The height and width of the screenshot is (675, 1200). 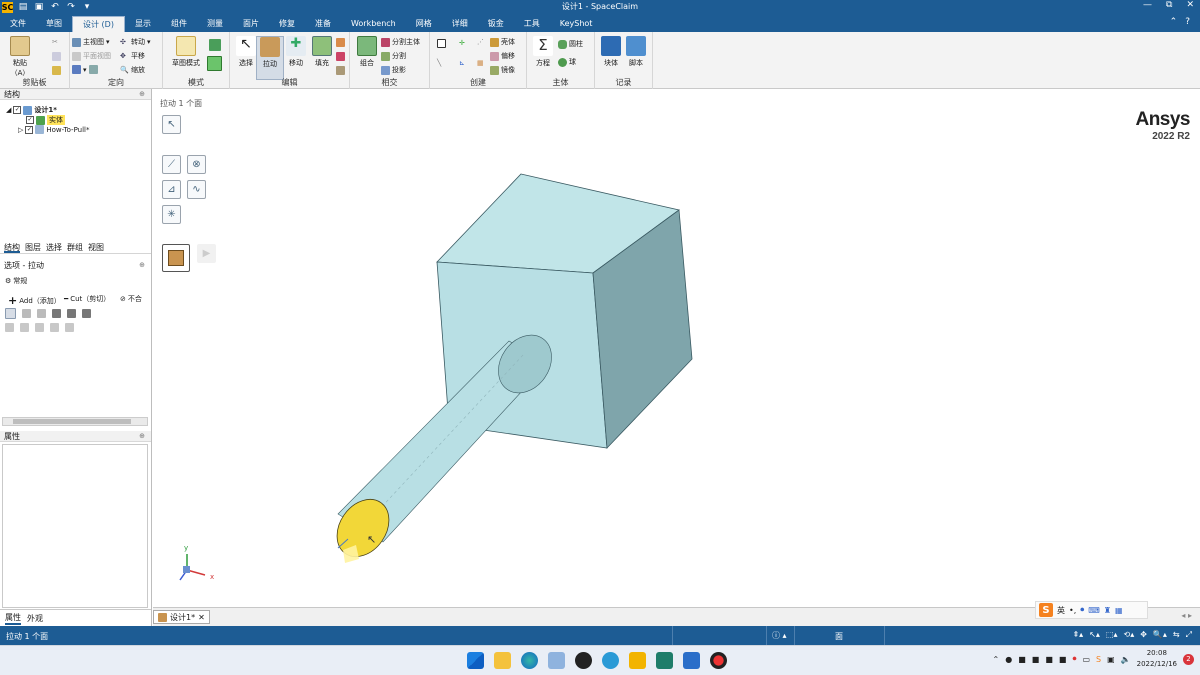 I want to click on tab-appearance: 外观, so click(x=35, y=618).